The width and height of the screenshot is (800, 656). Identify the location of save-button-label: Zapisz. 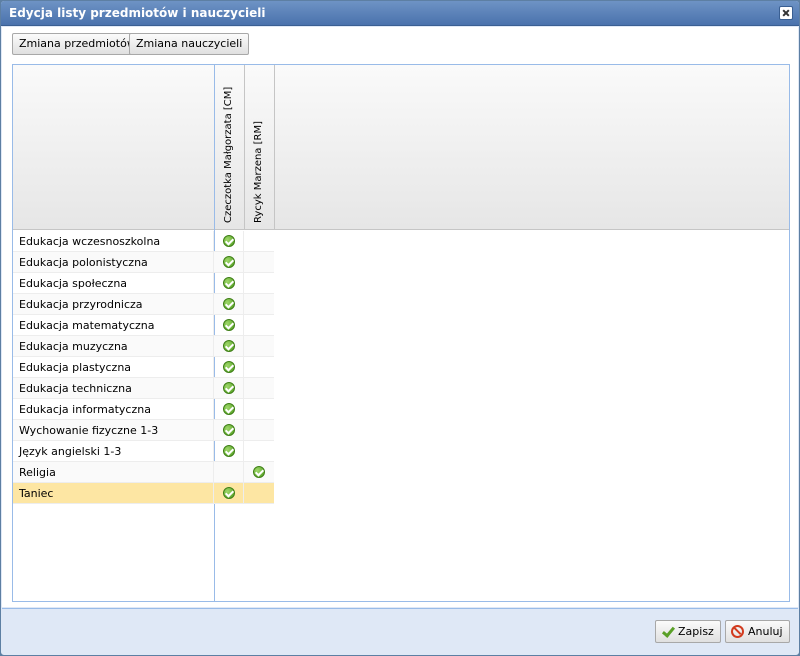
(696, 631).